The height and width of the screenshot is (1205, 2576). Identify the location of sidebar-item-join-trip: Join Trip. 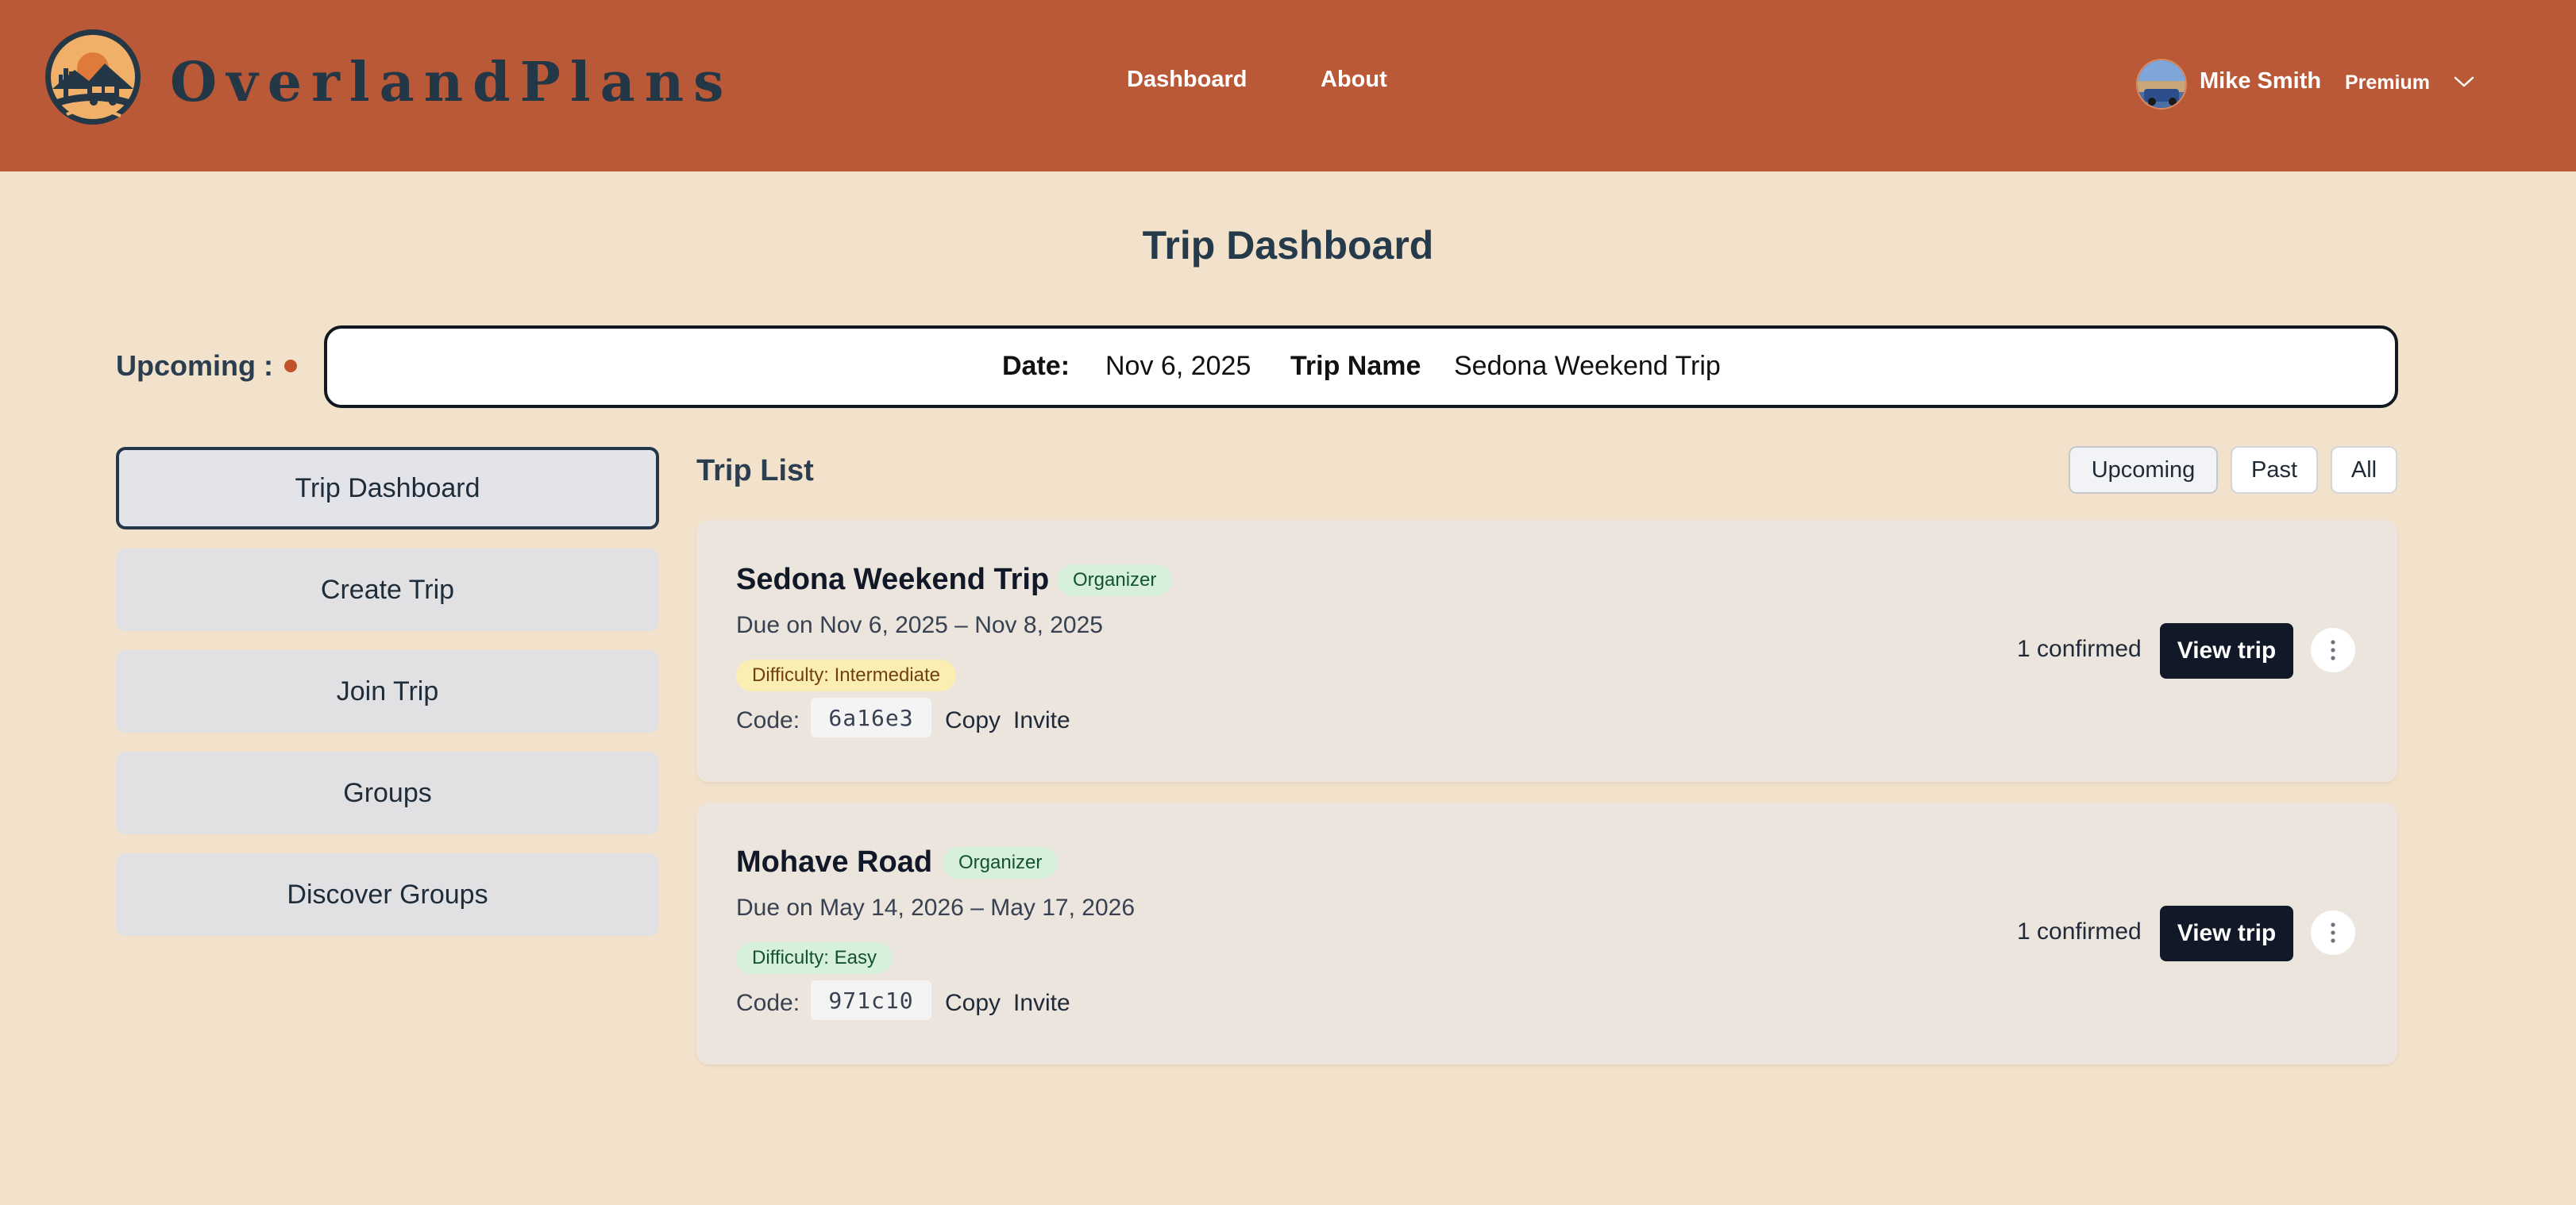
(387, 691).